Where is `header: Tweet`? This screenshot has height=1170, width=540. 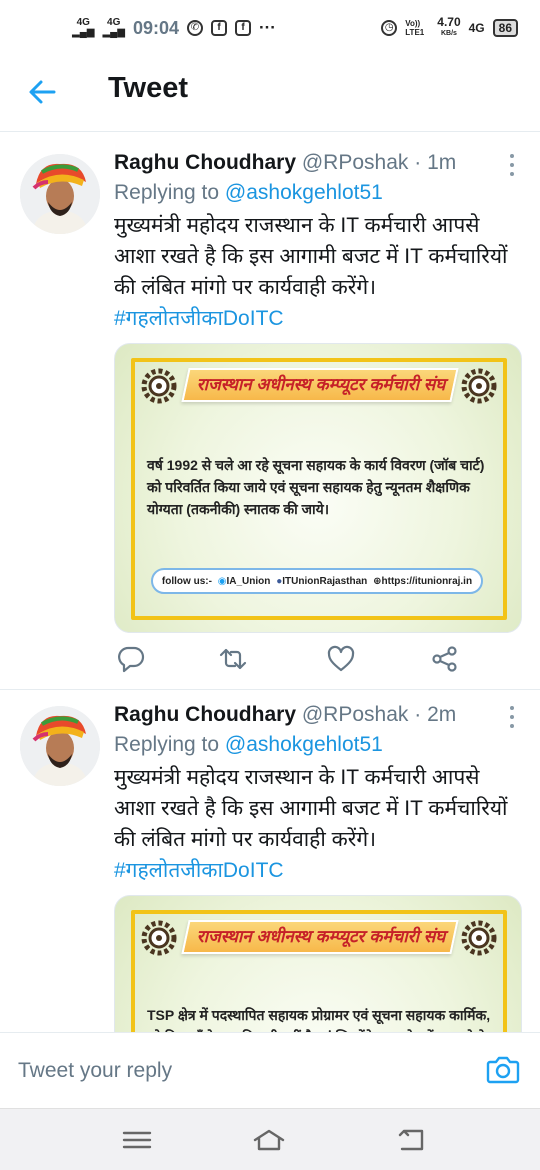 header: Tweet is located at coordinates (270, 94).